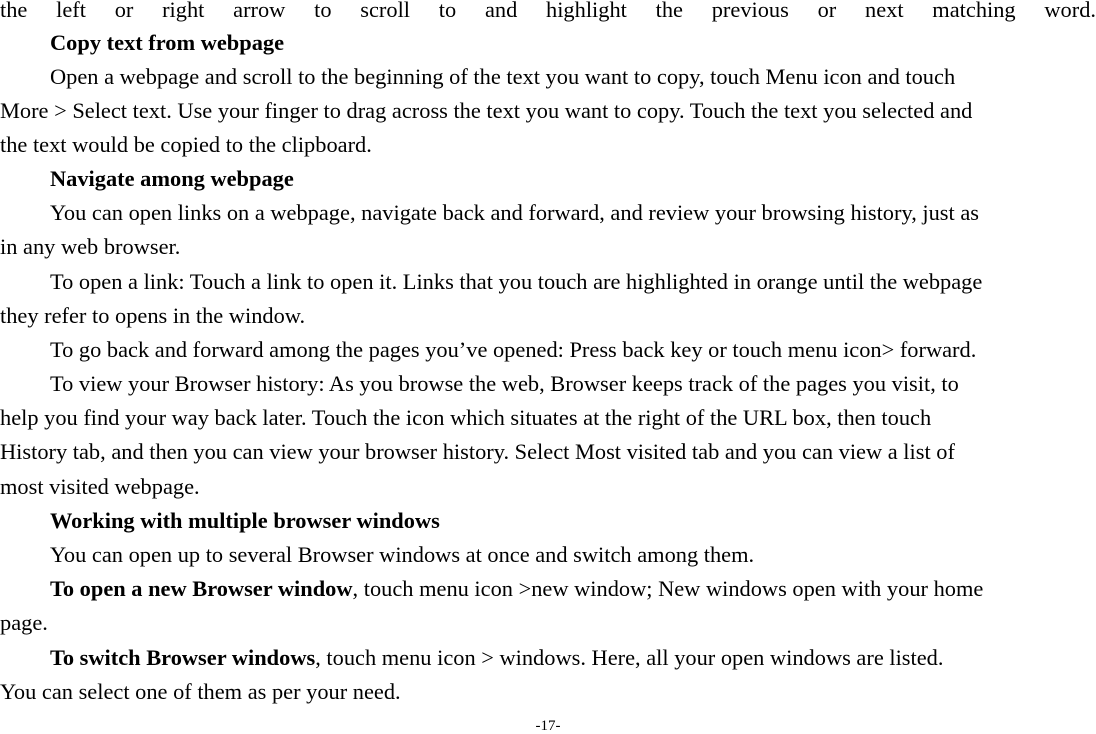 The image size is (1096, 734). What do you see at coordinates (183, 657) in the screenshot?
I see `inline-bold-term: To switch Browser windows` at bounding box center [183, 657].